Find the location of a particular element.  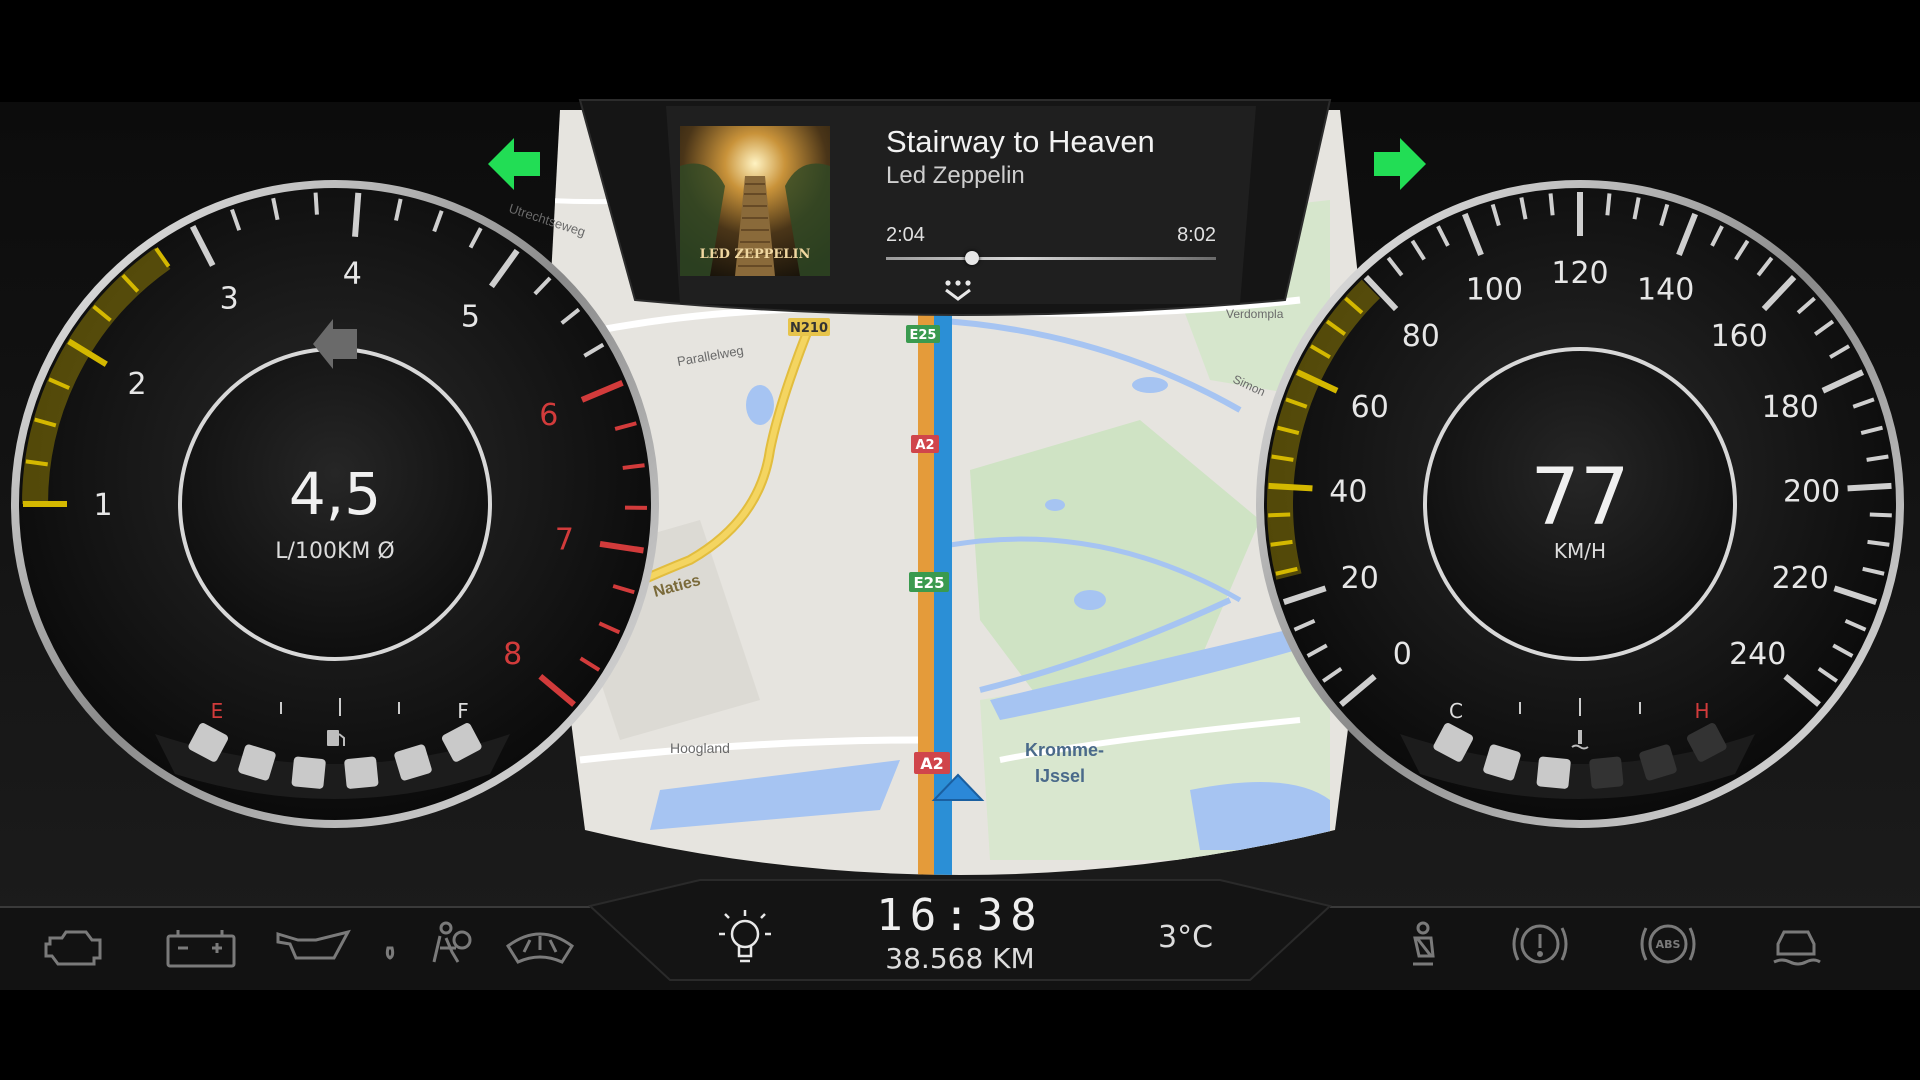

svg-text: ABS is located at coordinates (1668, 944).